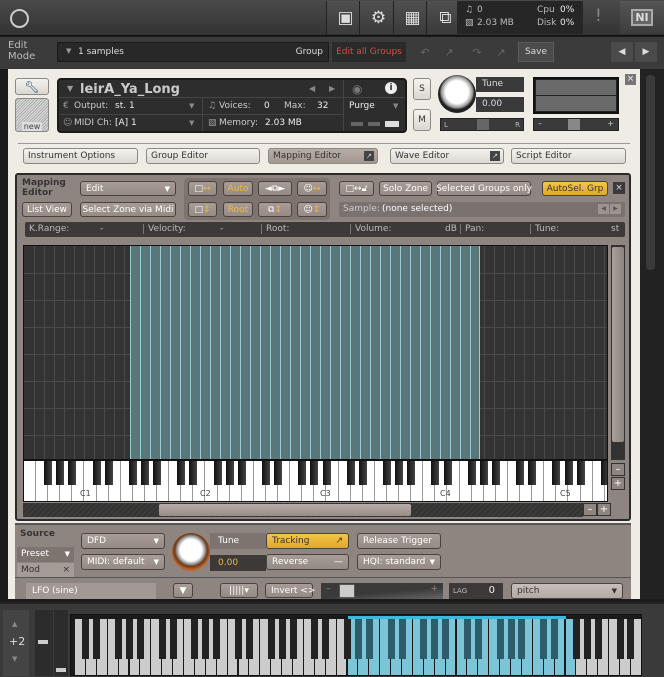 The height and width of the screenshot is (677, 664). Describe the element at coordinates (576, 124) in the screenshot. I see `volume-slider: – +` at that location.